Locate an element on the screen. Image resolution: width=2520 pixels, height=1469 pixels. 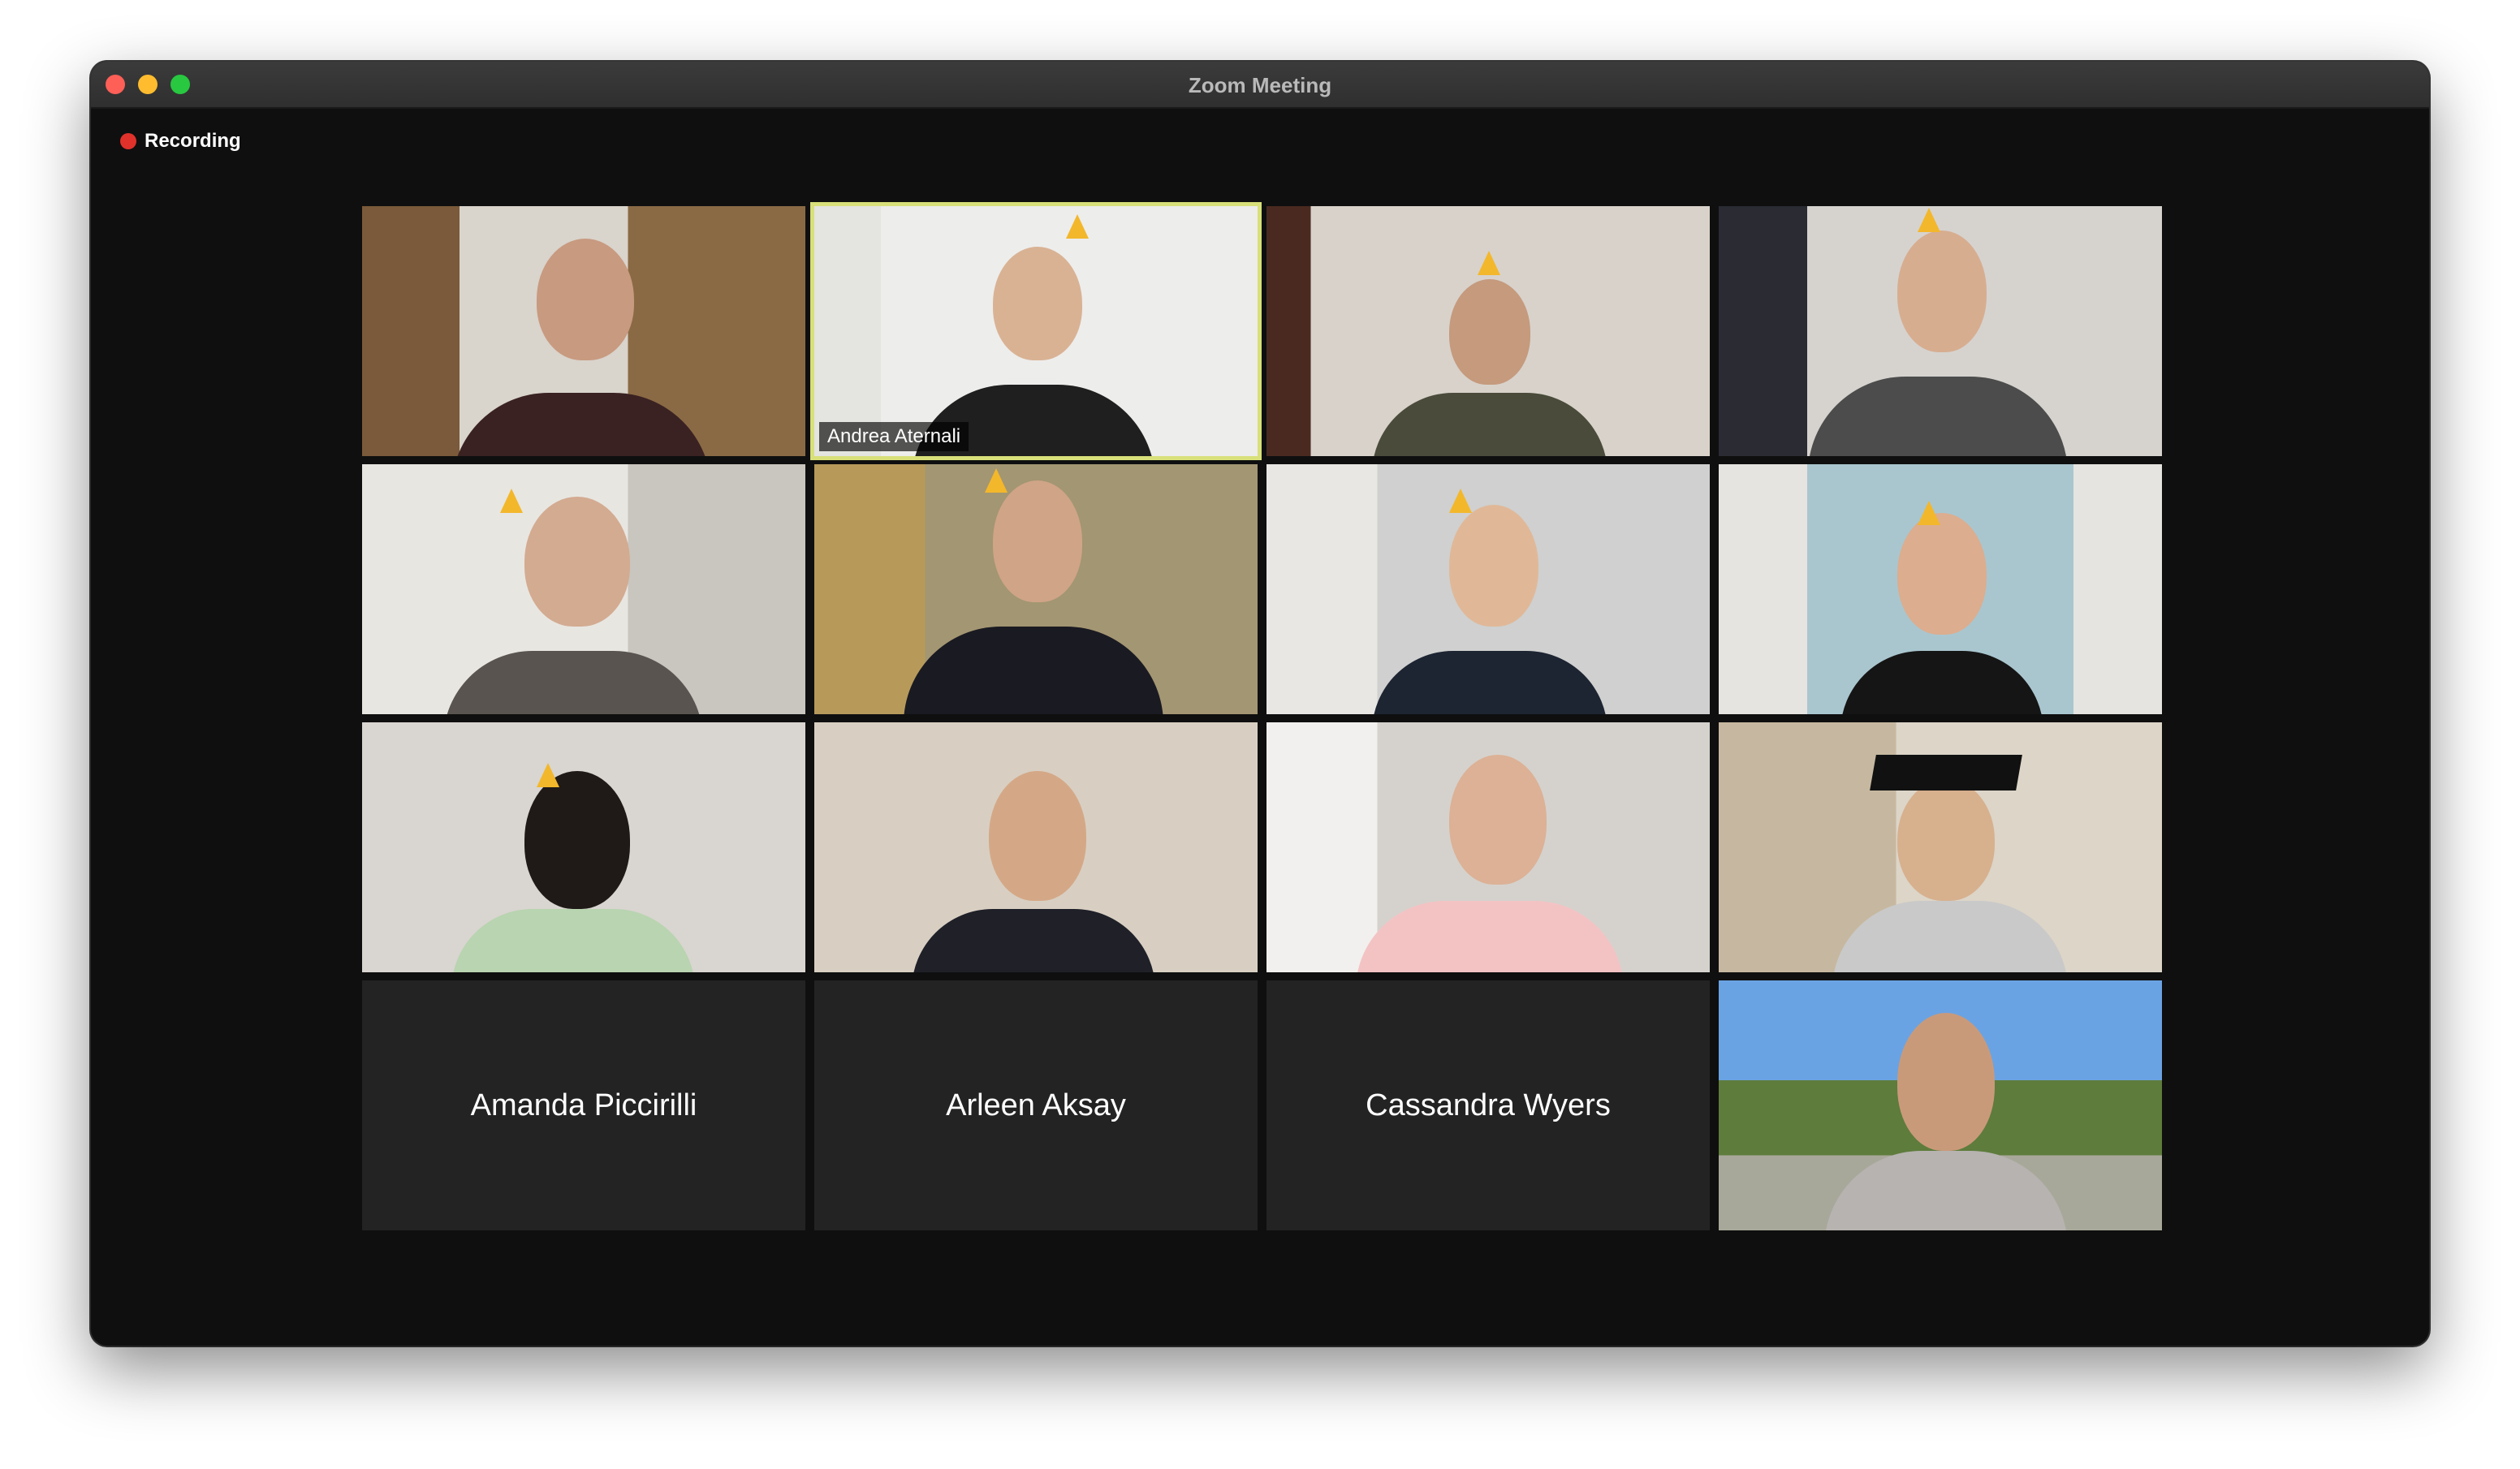
participant-name-label: Andrea Aternali is located at coordinates (894, 436).